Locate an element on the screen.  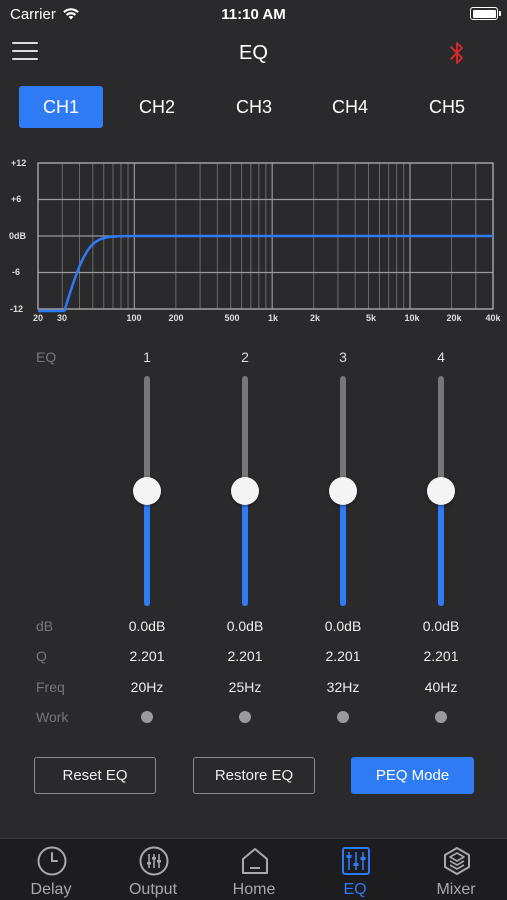
band-2-gain-slider is located at coordinates (245, 491).